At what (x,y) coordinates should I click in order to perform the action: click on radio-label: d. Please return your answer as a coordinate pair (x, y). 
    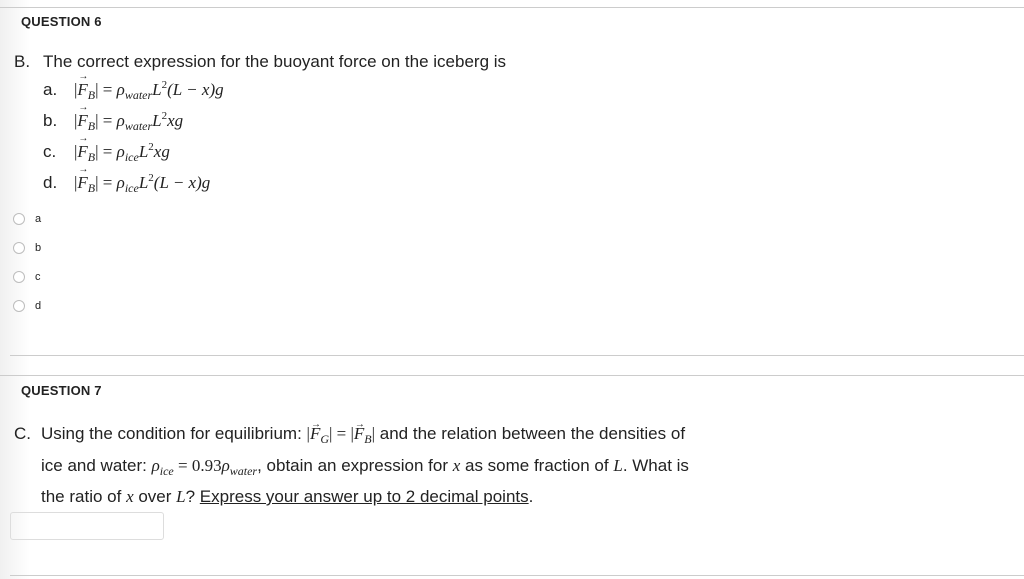
    Looking at the image, I should click on (38, 306).